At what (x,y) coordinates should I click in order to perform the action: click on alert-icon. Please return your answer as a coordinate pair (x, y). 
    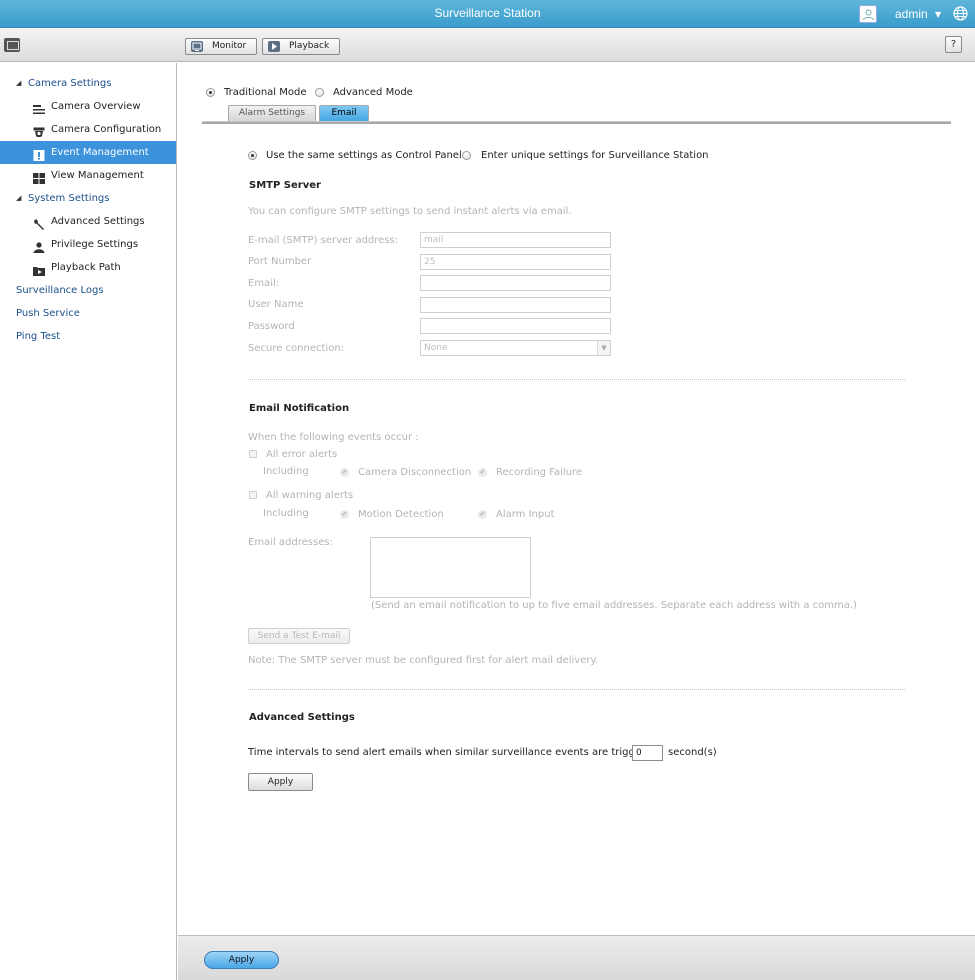
    Looking at the image, I should click on (39, 154).